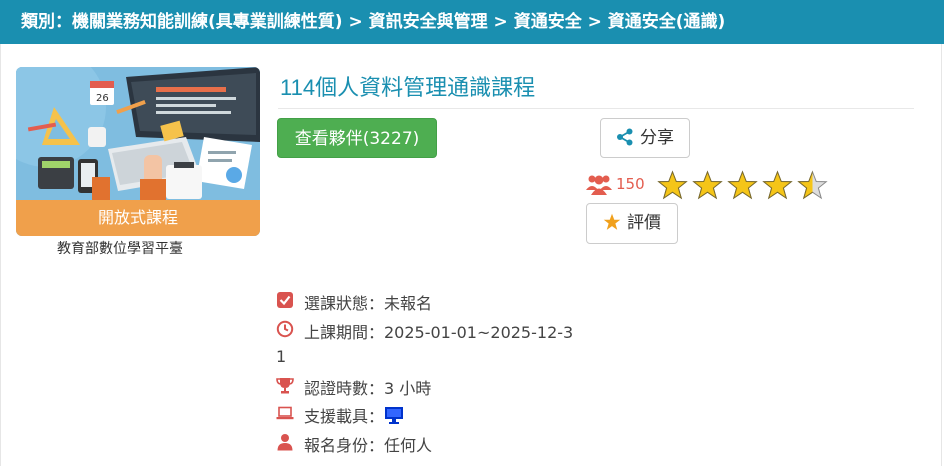 The image size is (944, 466). Describe the element at coordinates (596, 108) in the screenshot. I see `title-divider` at that location.